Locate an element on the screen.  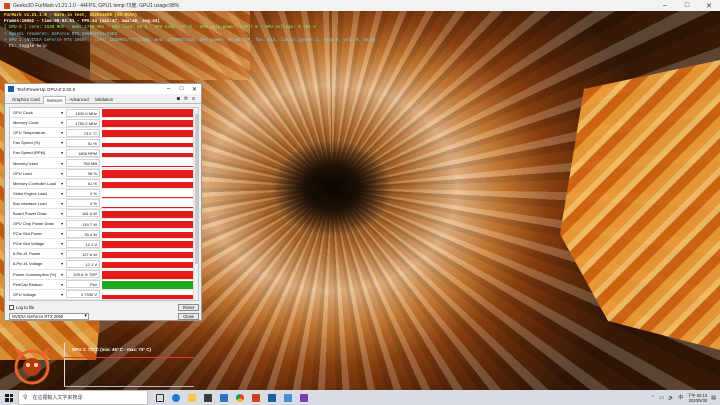
furmark-taskbar-icon is located at coordinates (256, 397).